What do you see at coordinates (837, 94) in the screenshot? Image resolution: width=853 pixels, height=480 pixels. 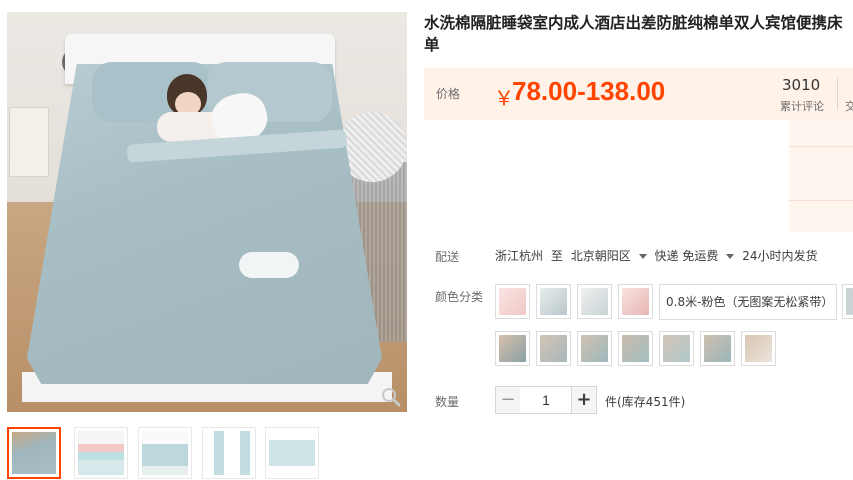 I see `divider` at bounding box center [837, 94].